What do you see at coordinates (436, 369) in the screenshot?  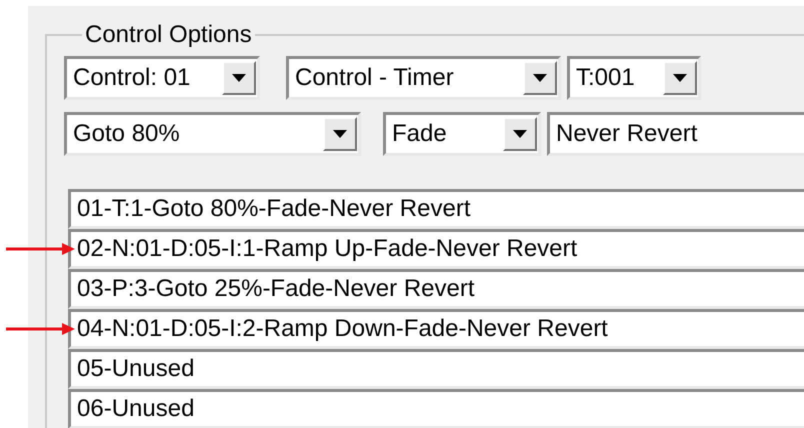 I see `entry-field: 05-Unused` at bounding box center [436, 369].